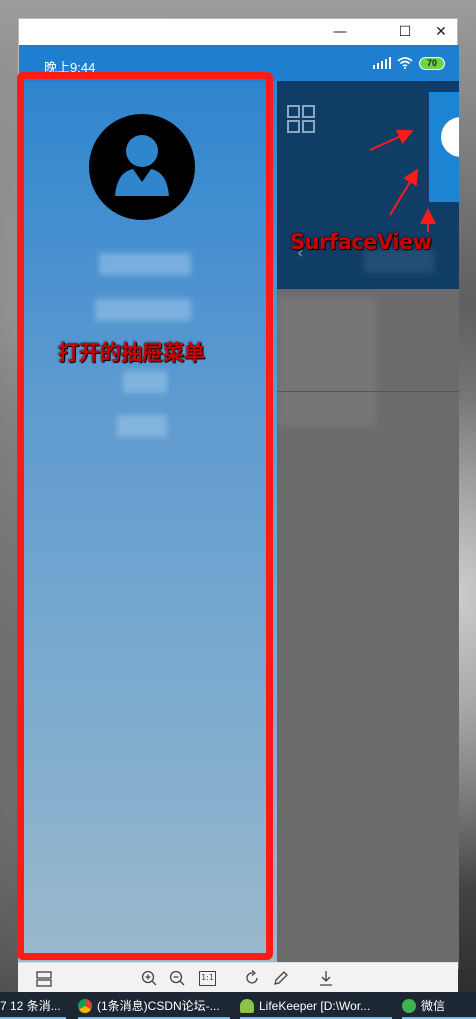 The height and width of the screenshot is (1019, 476). Describe the element at coordinates (149, 978) in the screenshot. I see `zoom-in-icon` at that location.